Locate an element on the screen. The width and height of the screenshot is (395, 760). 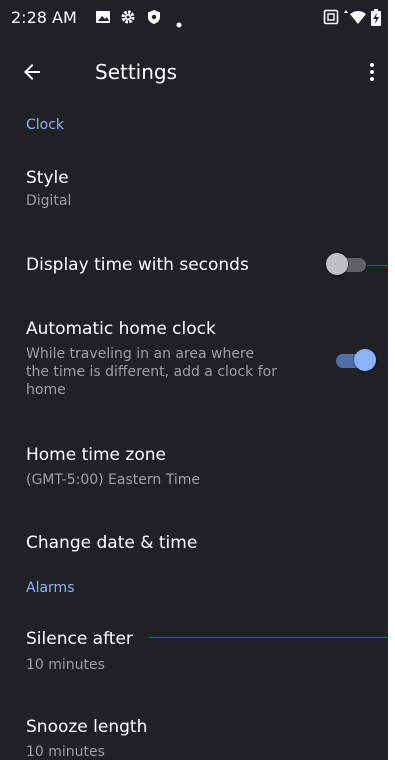
setting-automatic-home-clock-summary-line-1: While traveling in an area where is located at coordinates (140, 354).